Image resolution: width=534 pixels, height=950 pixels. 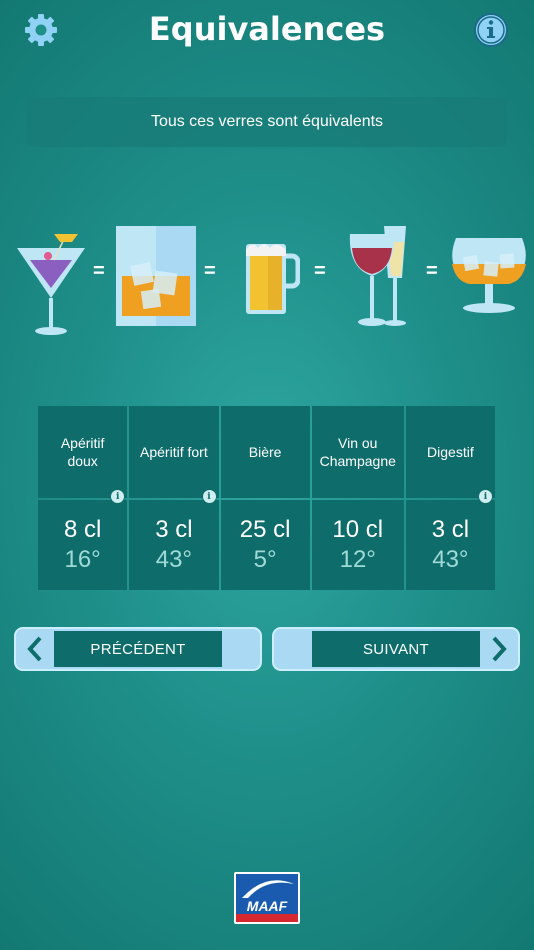 I want to click on drink-name: Apéritif fort, so click(x=174, y=452).